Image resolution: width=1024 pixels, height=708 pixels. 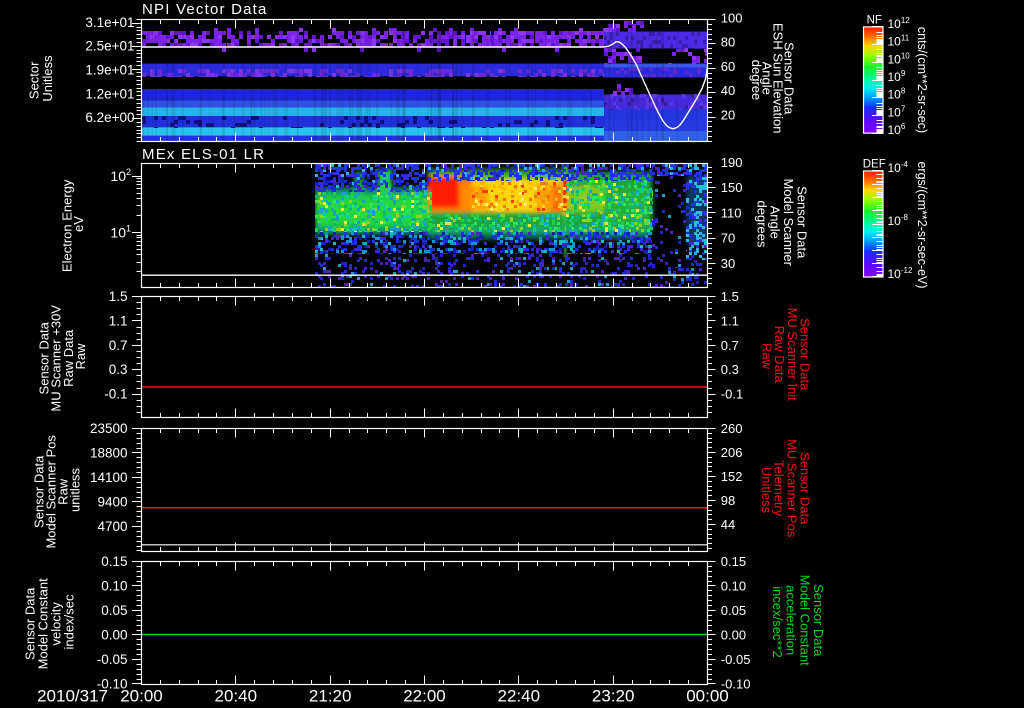 I want to click on svg-text: 23:20, so click(x=613, y=696).